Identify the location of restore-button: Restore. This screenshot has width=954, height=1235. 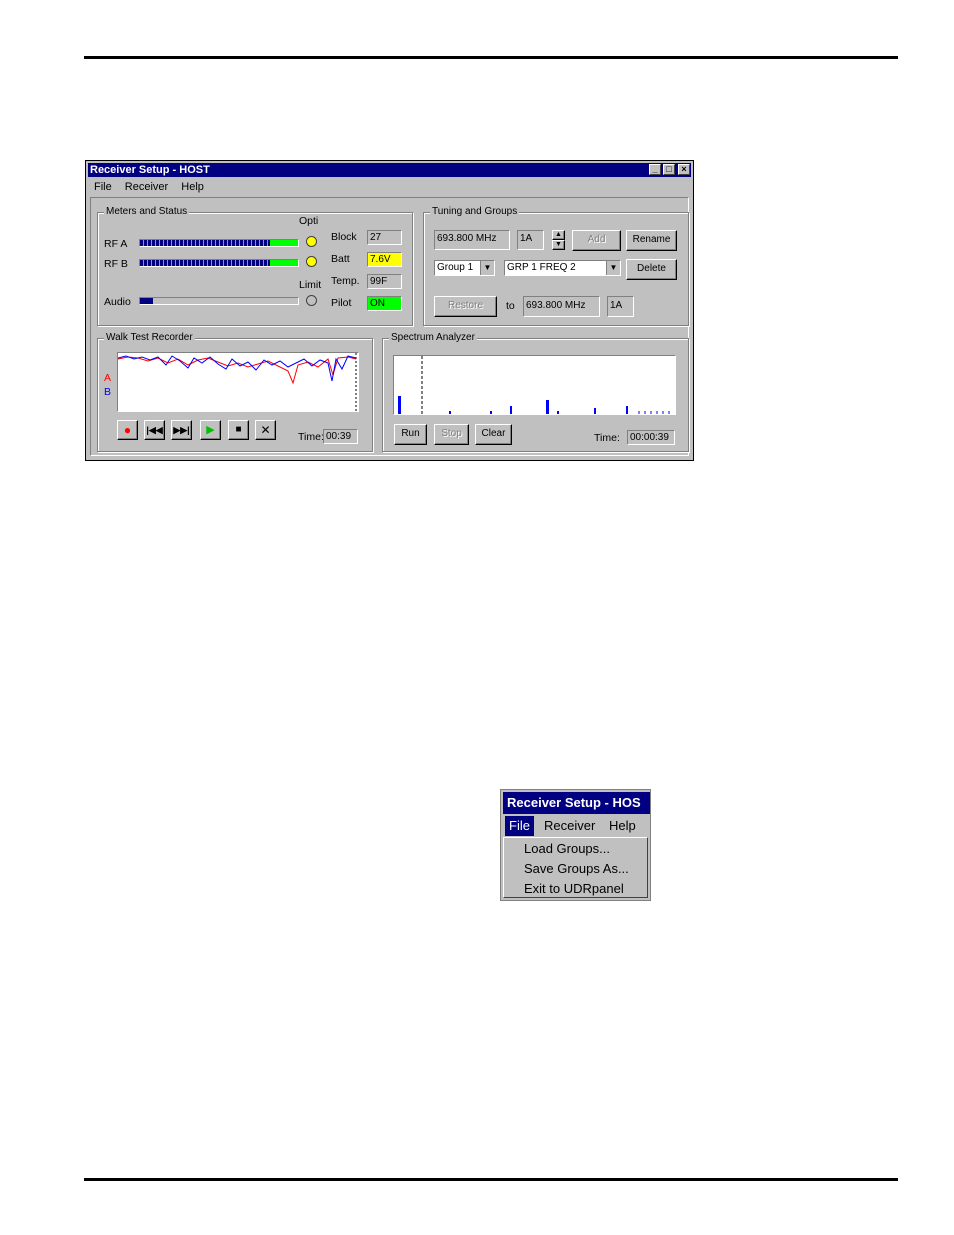
(465, 306).